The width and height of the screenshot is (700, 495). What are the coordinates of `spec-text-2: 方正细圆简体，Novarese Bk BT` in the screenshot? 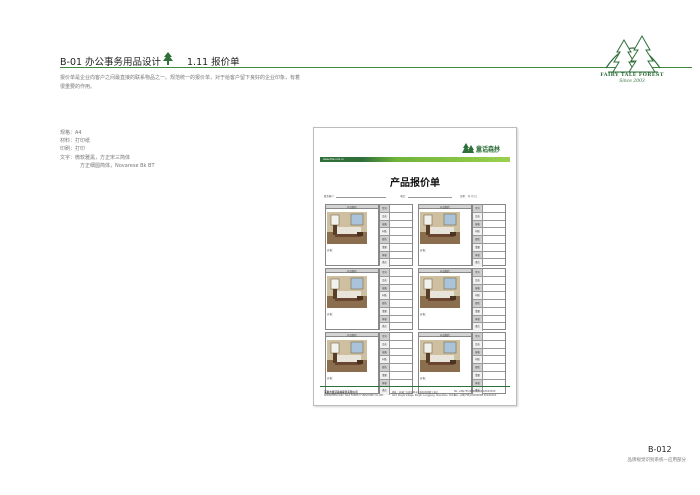 It's located at (117, 165).